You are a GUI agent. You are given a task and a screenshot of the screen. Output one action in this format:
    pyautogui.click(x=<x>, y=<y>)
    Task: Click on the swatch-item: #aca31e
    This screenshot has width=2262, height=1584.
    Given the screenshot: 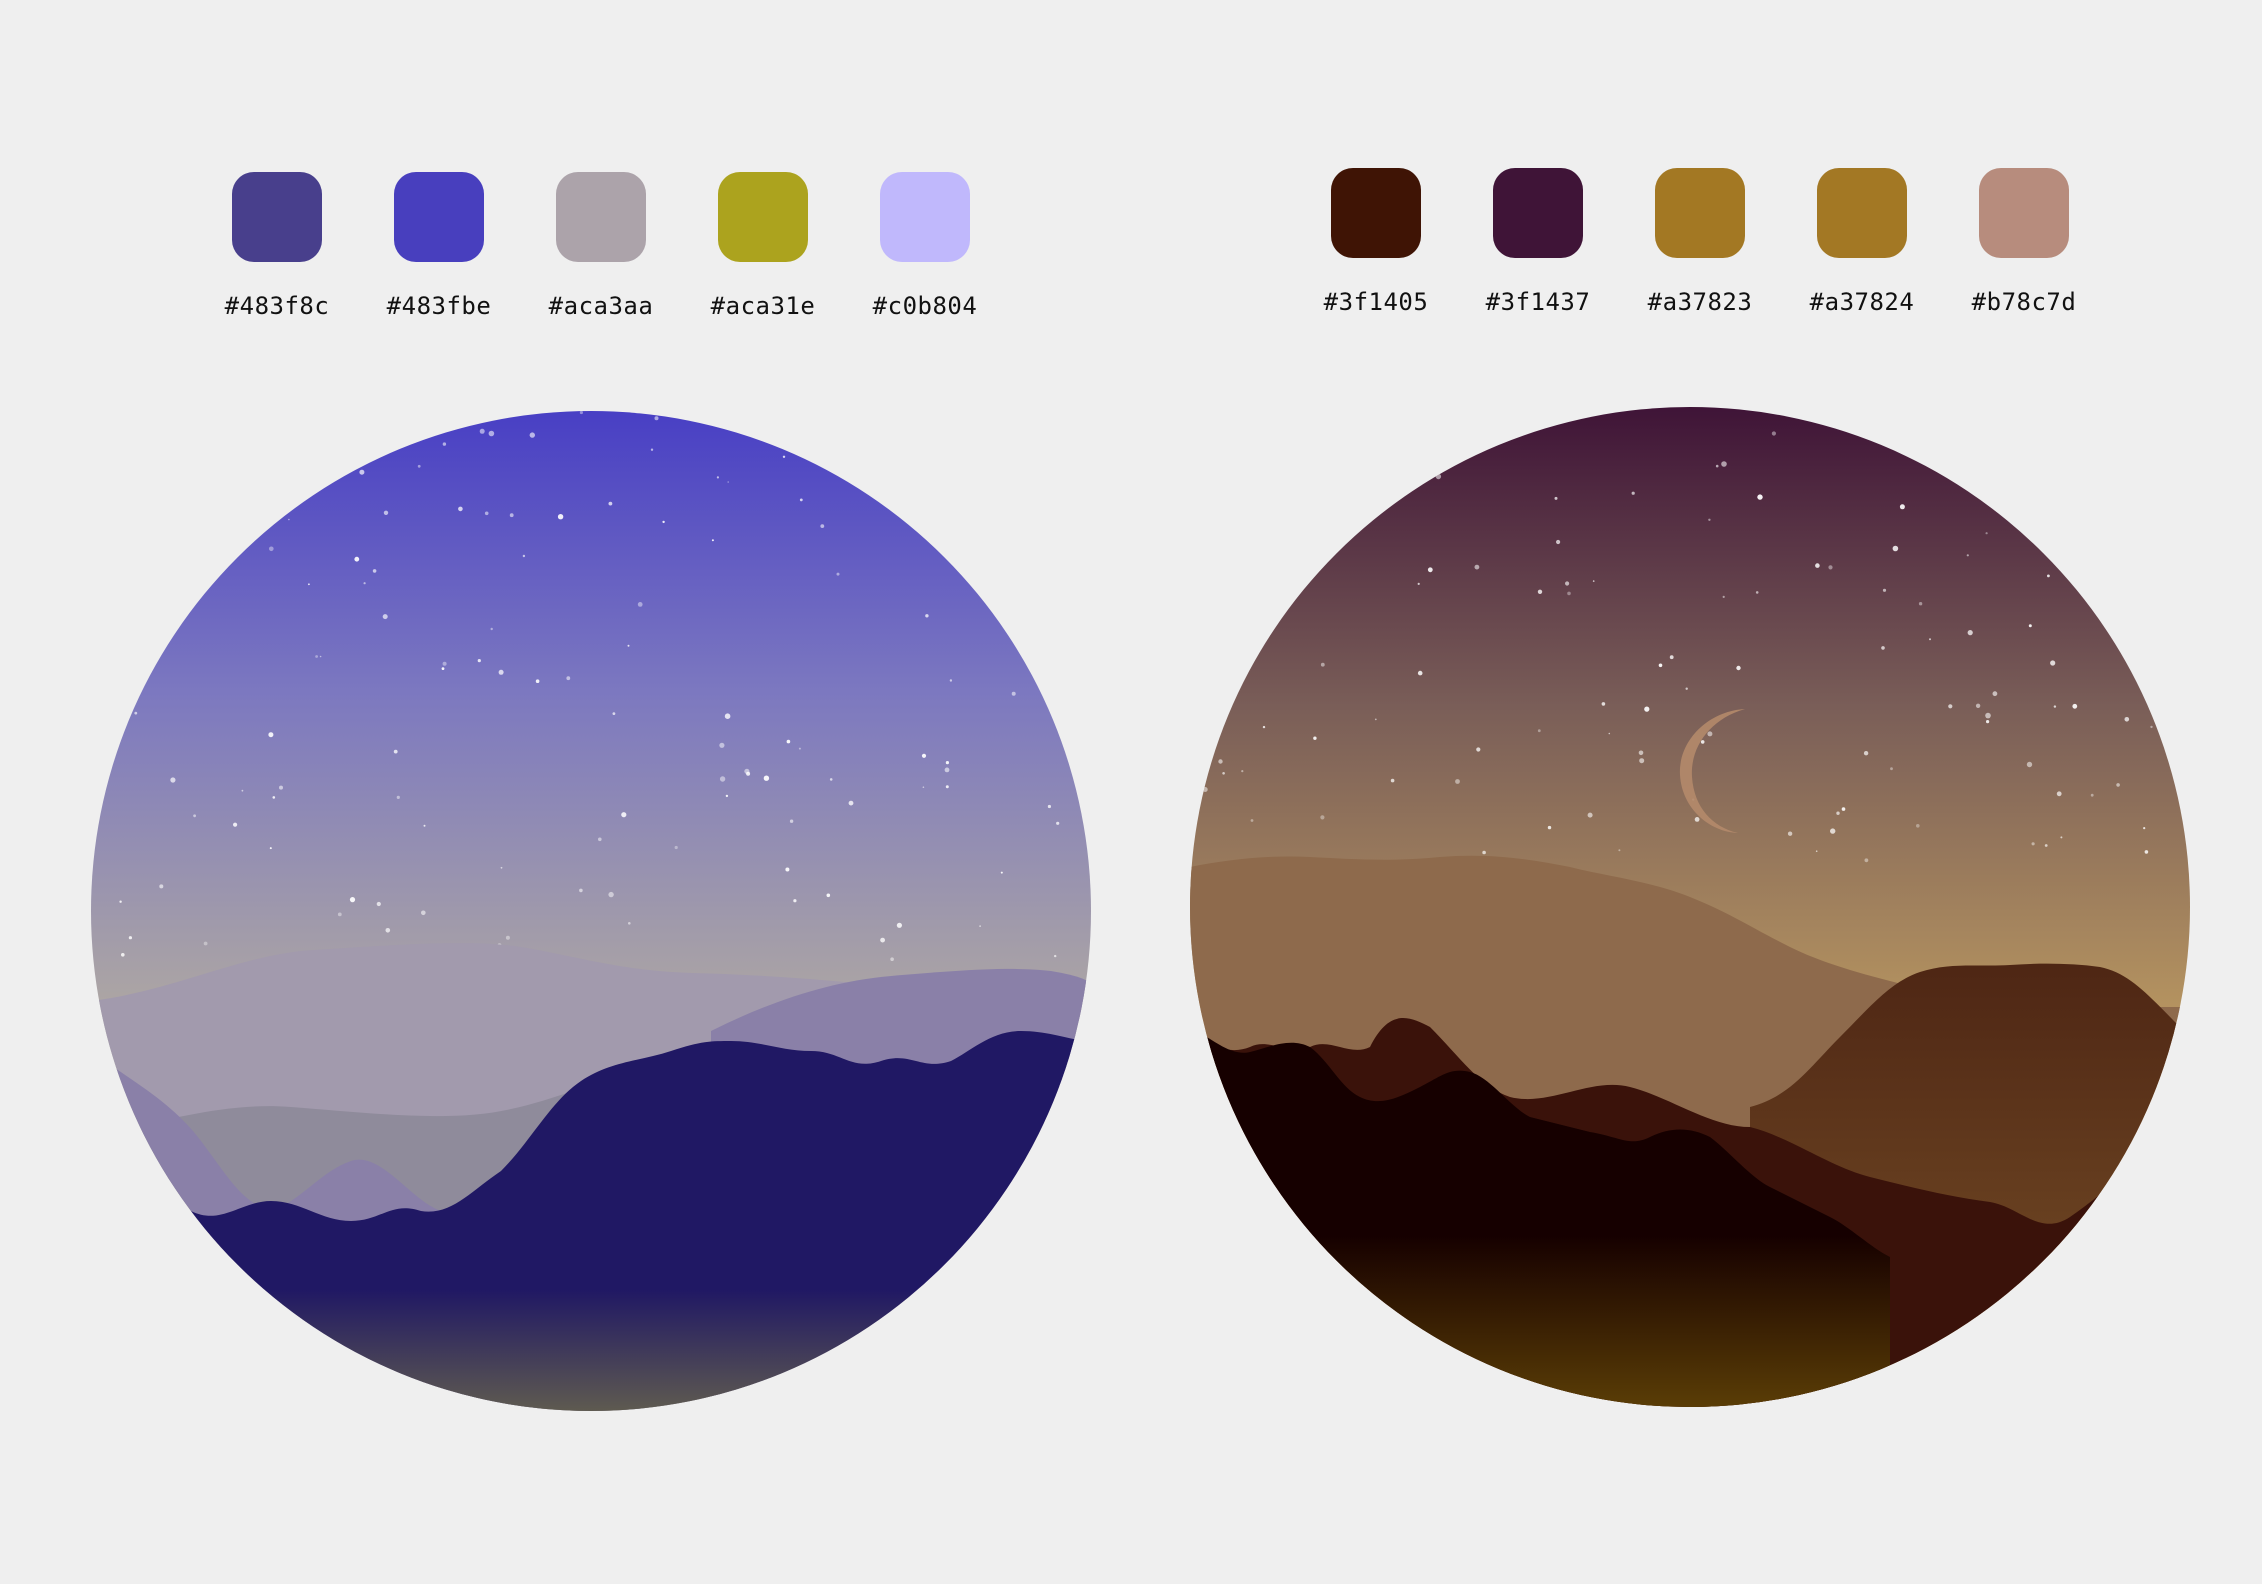 What is the action you would take?
    pyautogui.click(x=763, y=246)
    